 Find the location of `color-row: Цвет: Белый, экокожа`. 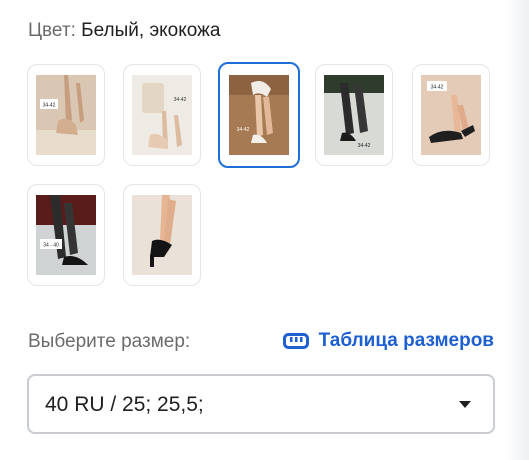

color-row: Цвет: Белый, экокожа is located at coordinates (124, 31).